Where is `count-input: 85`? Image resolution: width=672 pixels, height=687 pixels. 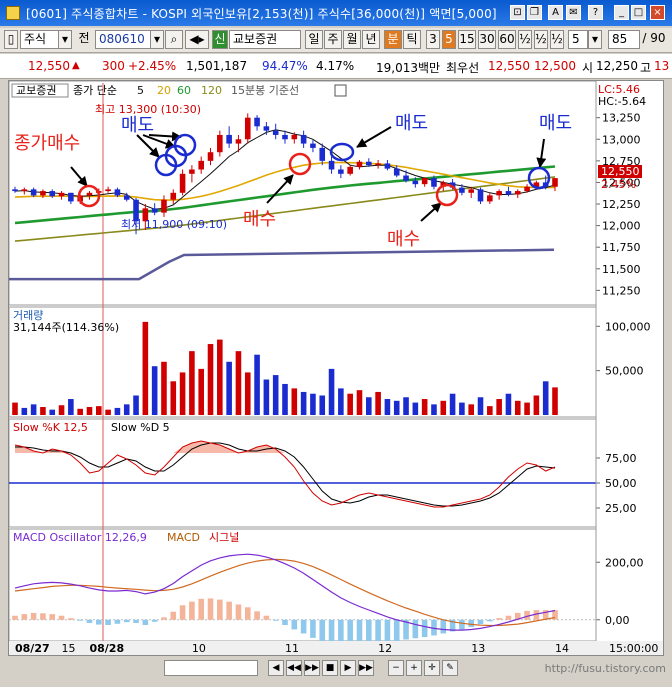
count-input: 85 is located at coordinates (624, 39).